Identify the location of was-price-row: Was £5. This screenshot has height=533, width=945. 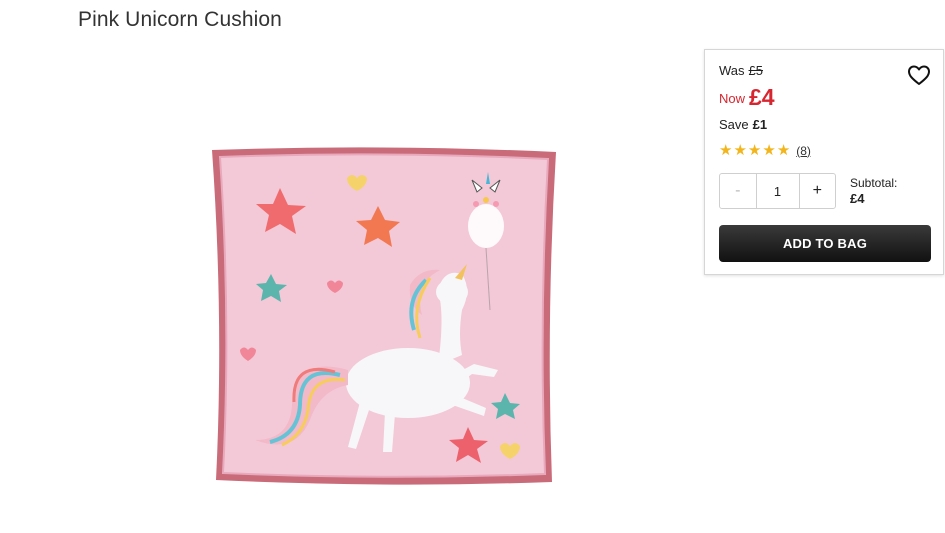
(741, 70).